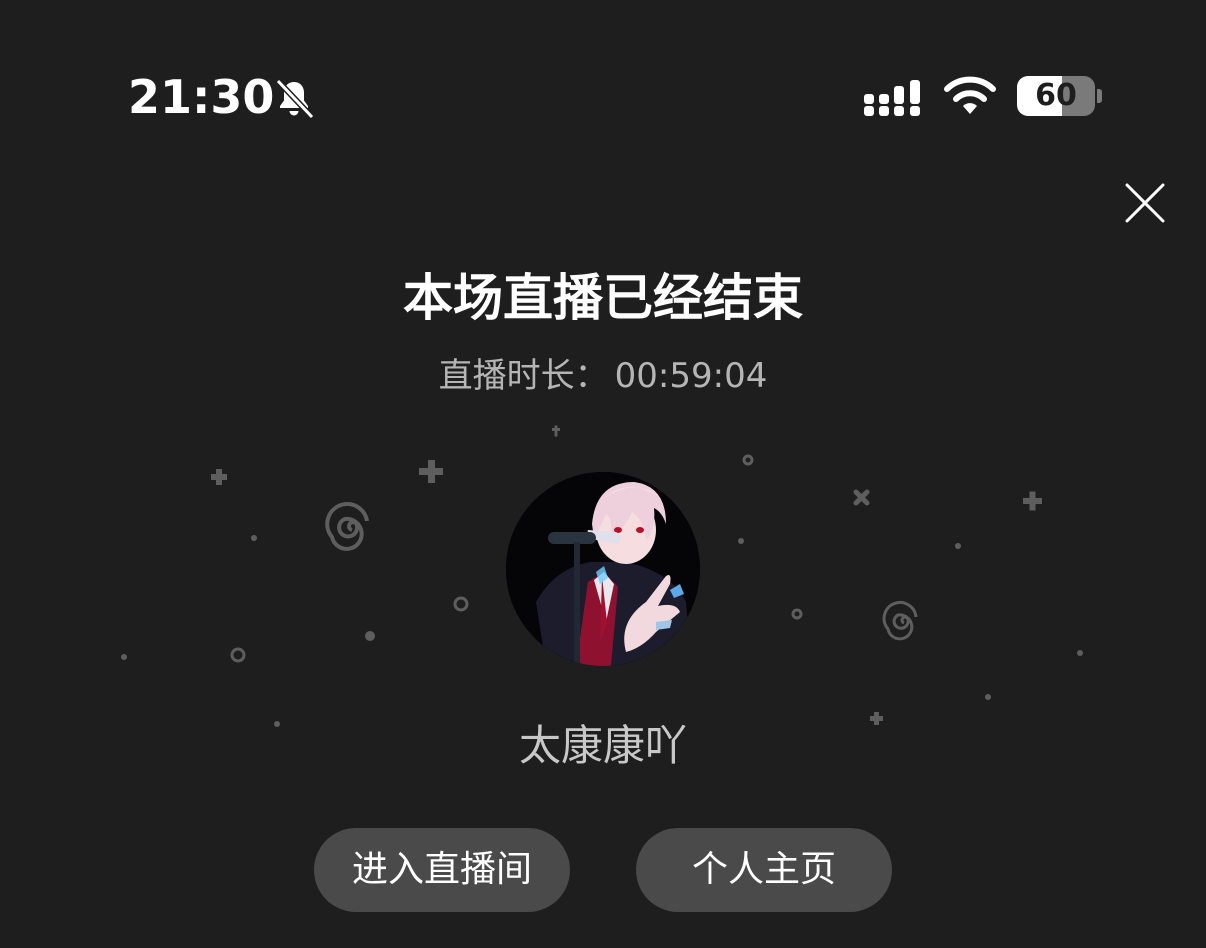 This screenshot has width=1206, height=948. Describe the element at coordinates (764, 870) in the screenshot. I see `profile-button: 个人主页` at that location.